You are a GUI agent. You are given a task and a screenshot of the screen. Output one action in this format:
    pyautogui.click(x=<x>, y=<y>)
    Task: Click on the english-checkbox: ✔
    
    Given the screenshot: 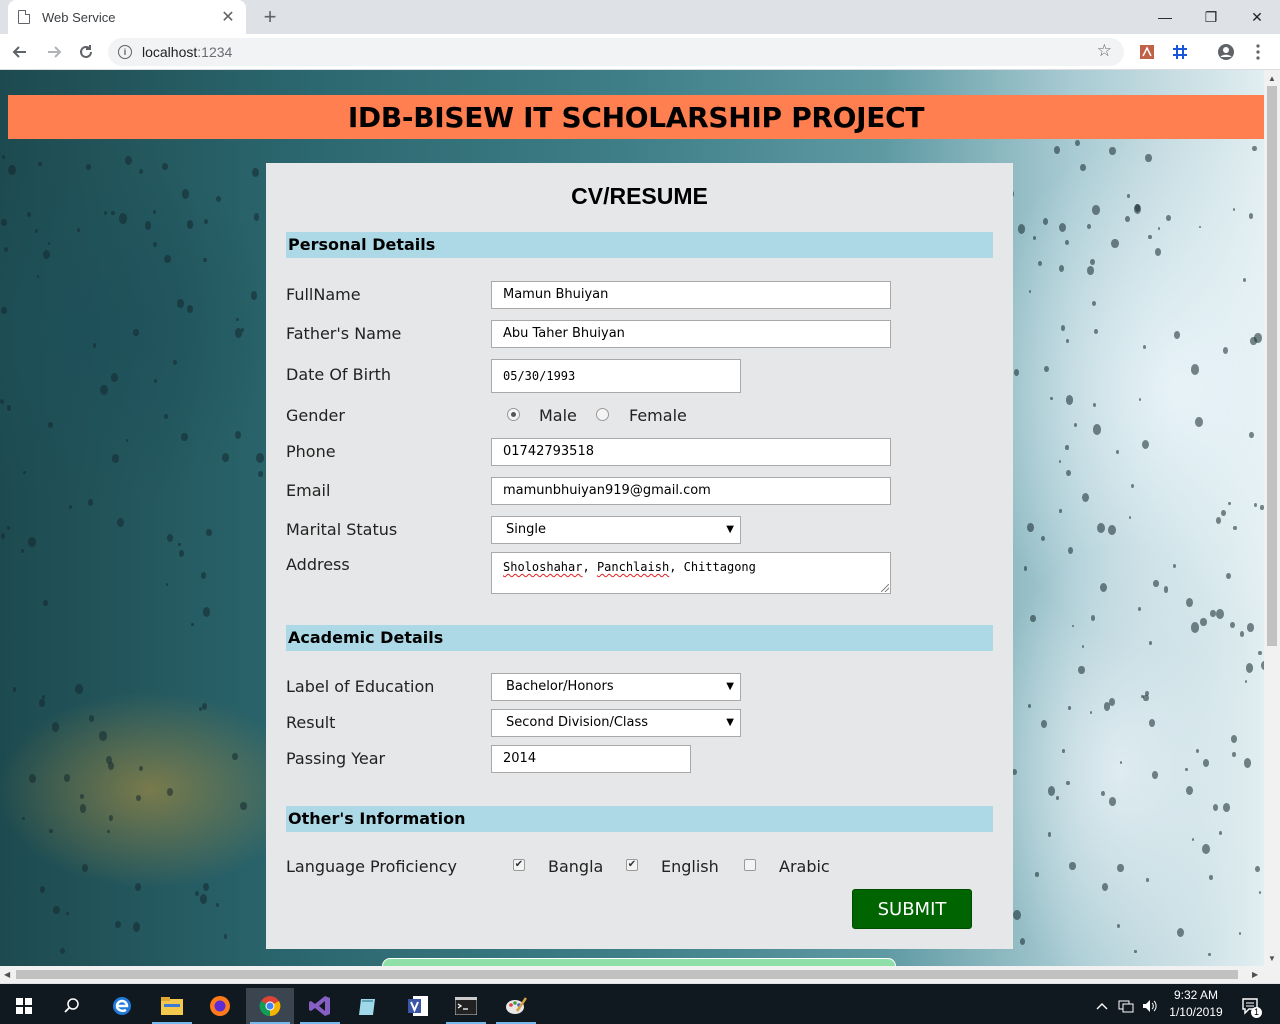 What is the action you would take?
    pyautogui.click(x=632, y=865)
    